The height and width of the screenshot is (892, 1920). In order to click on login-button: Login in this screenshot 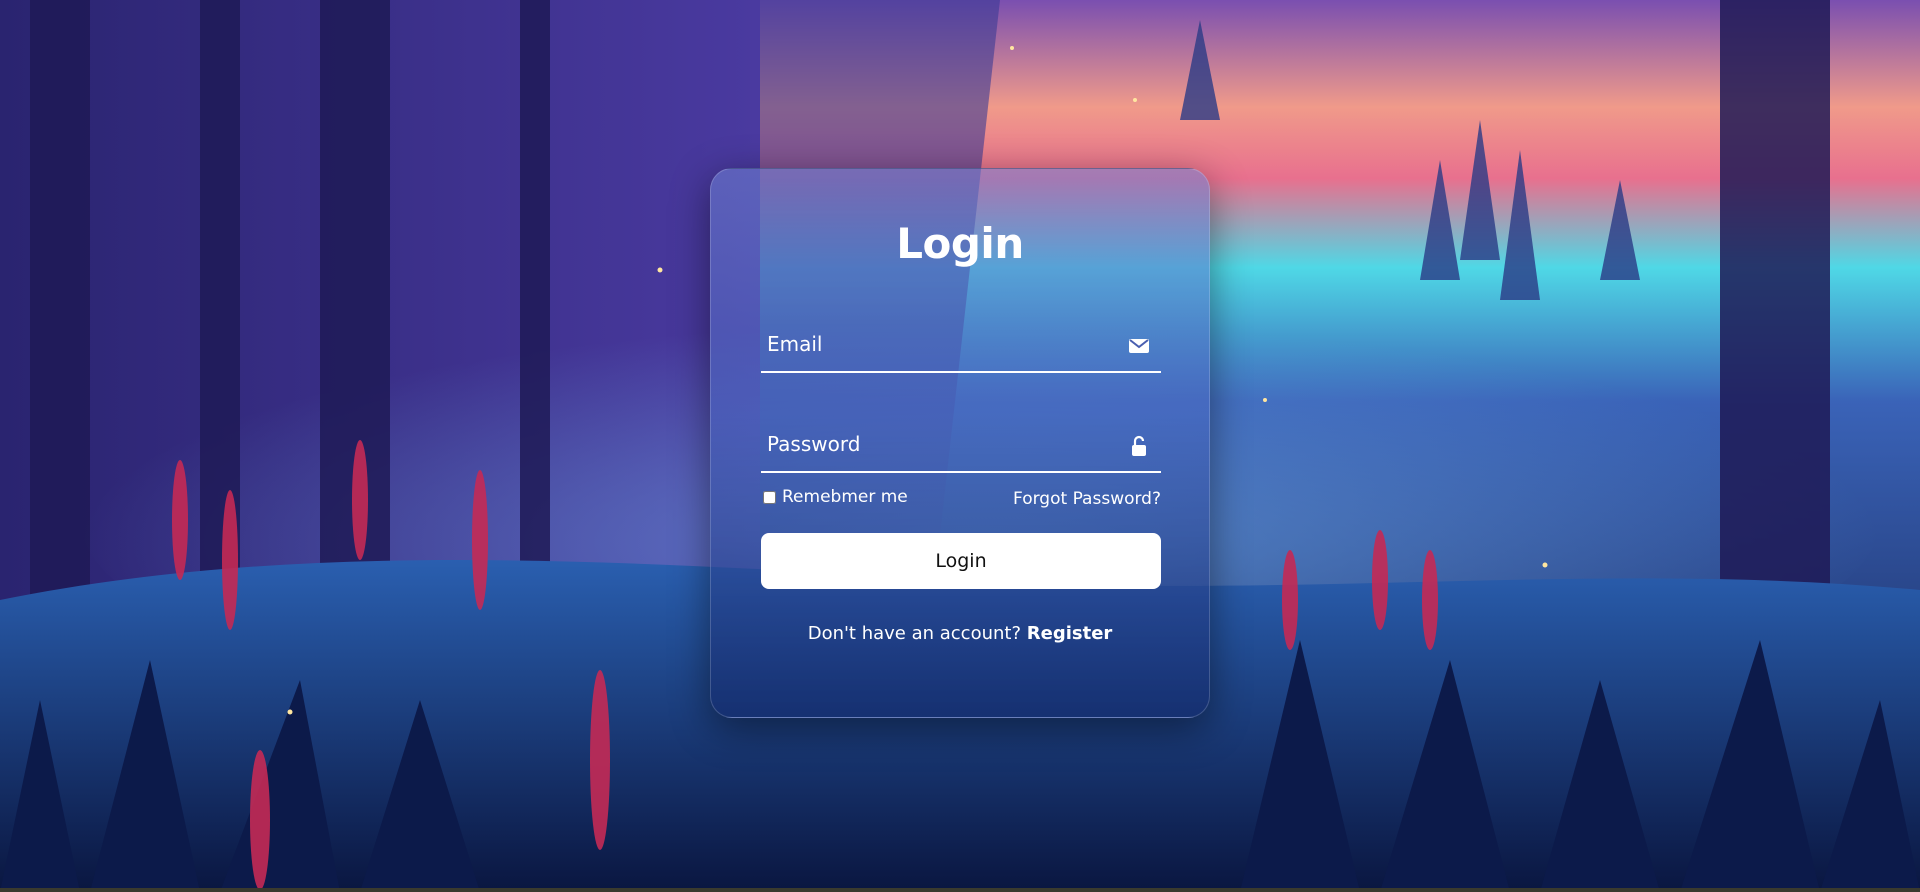, I will do `click(961, 561)`.